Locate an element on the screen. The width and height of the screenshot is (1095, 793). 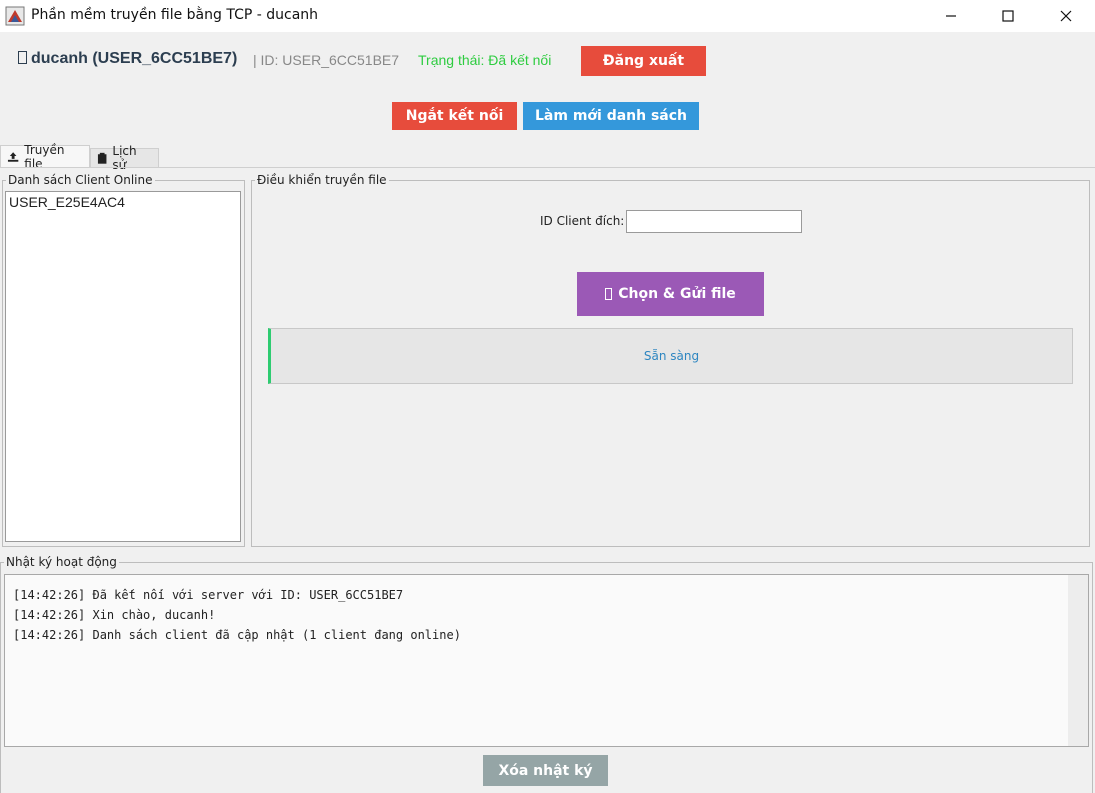
logout-button: Đăng xuất is located at coordinates (643, 61).